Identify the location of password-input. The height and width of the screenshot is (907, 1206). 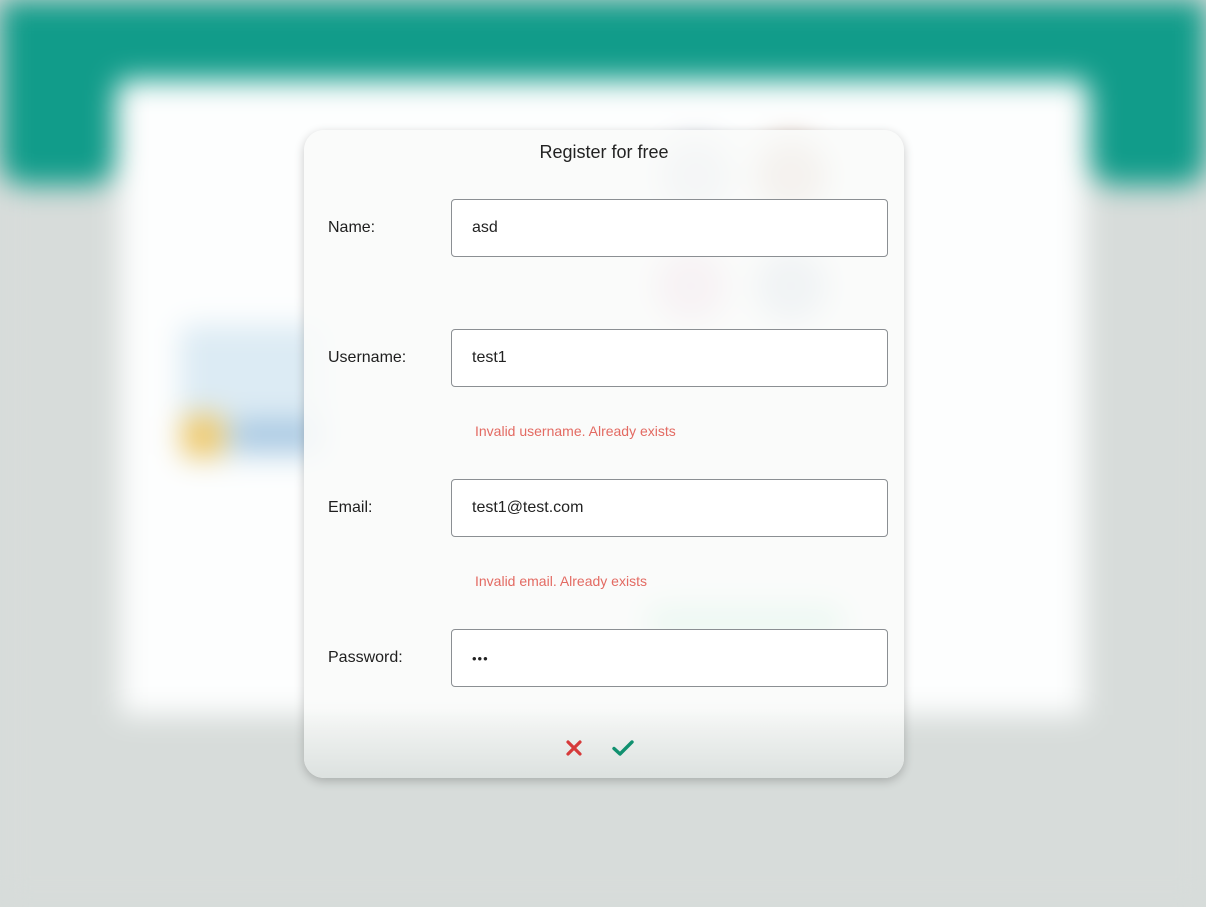
(669, 658).